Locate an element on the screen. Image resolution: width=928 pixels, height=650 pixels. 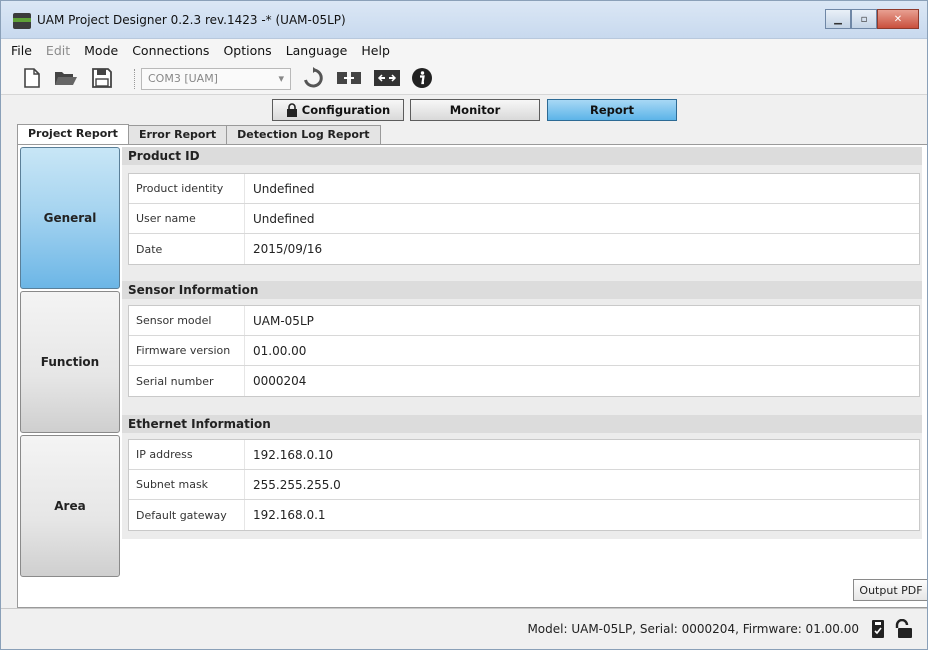
row-value: 192.168.0.10 is located at coordinates (293, 454).